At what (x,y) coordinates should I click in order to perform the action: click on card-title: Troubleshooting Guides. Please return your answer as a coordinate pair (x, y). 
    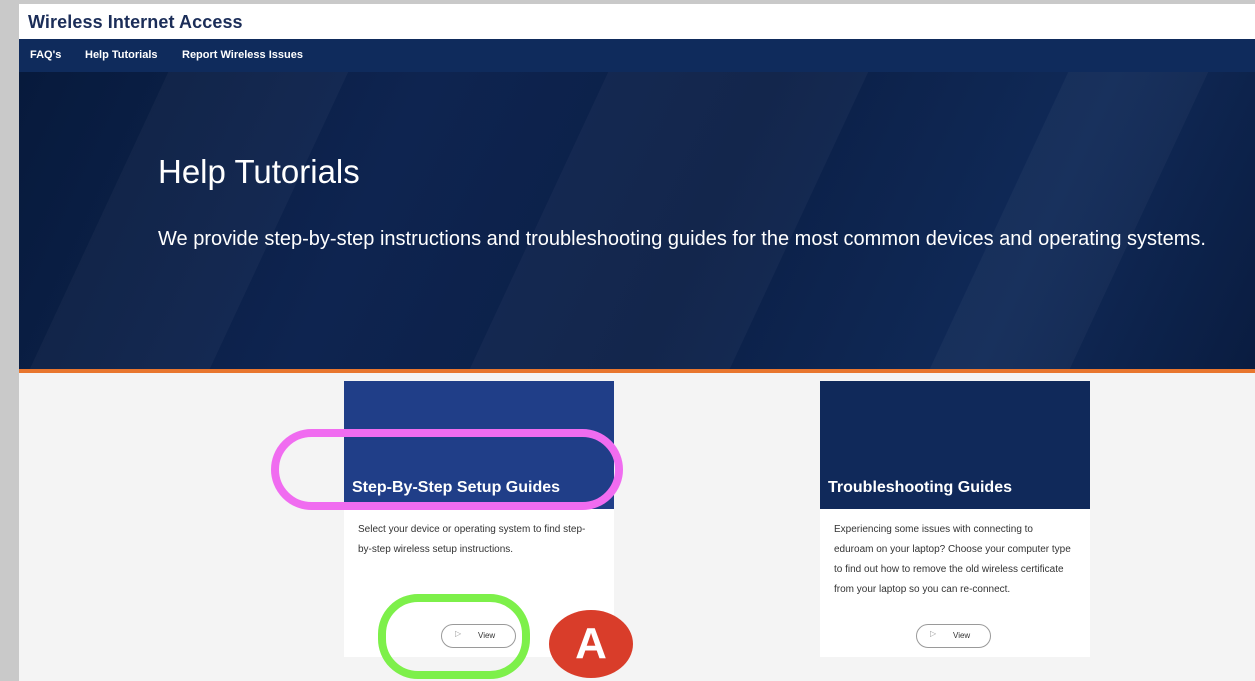
    Looking at the image, I should click on (920, 487).